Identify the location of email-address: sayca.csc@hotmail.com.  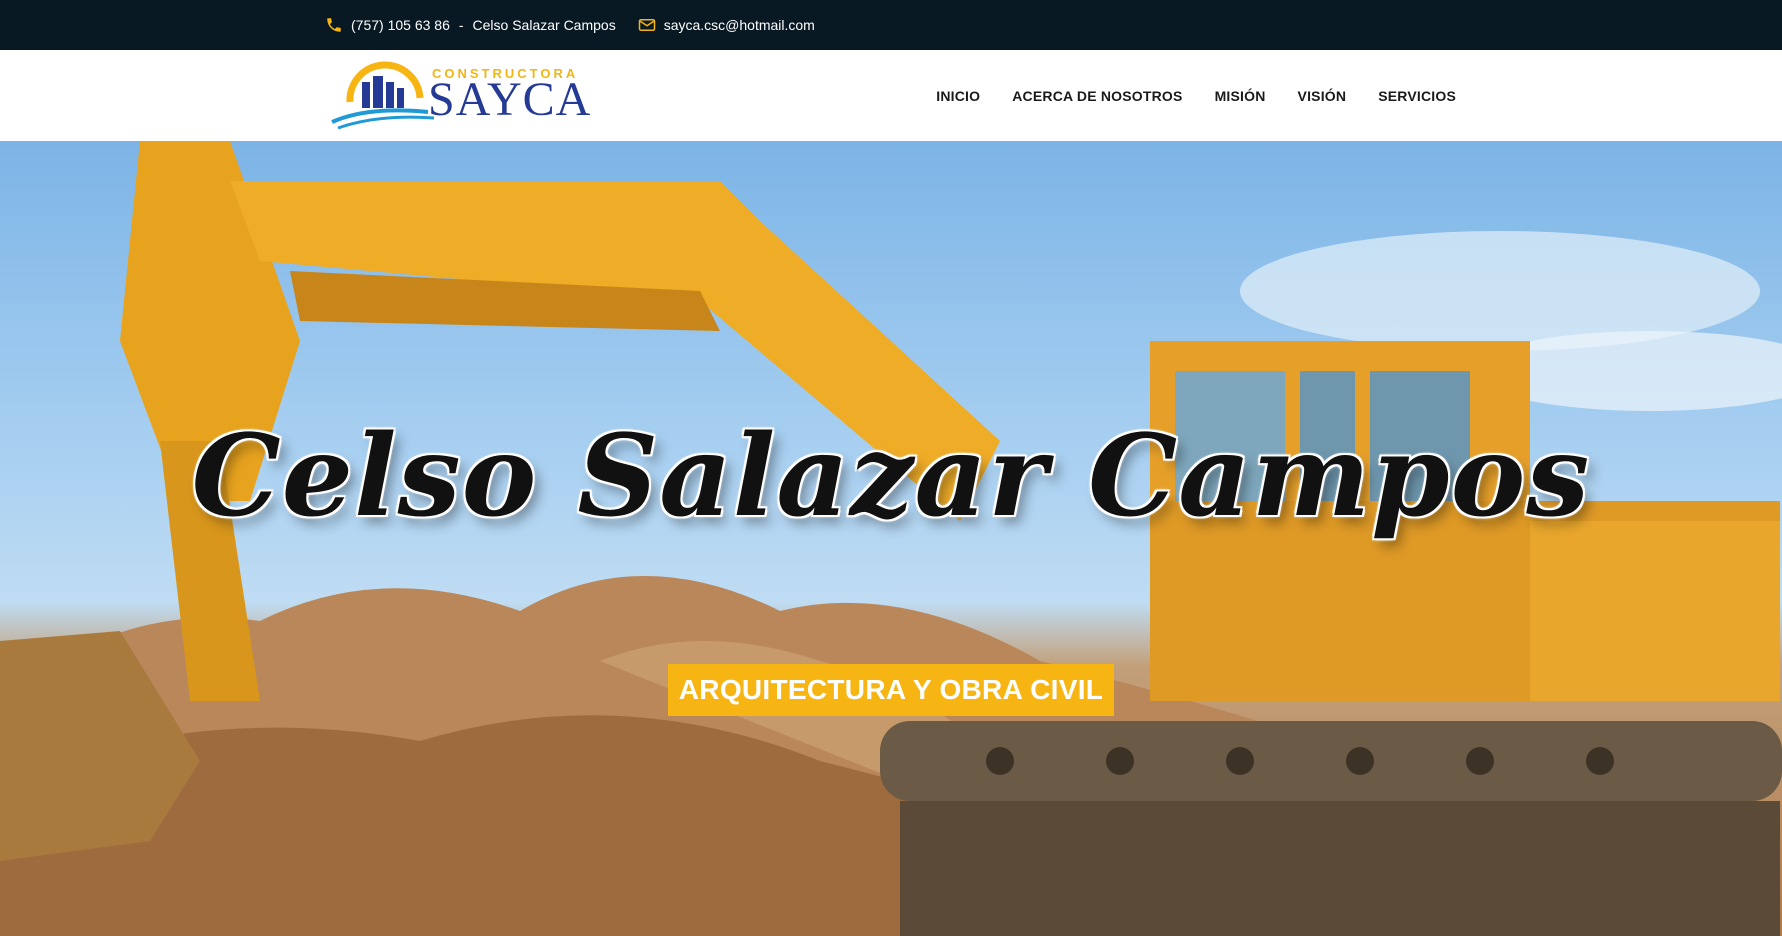
(739, 25).